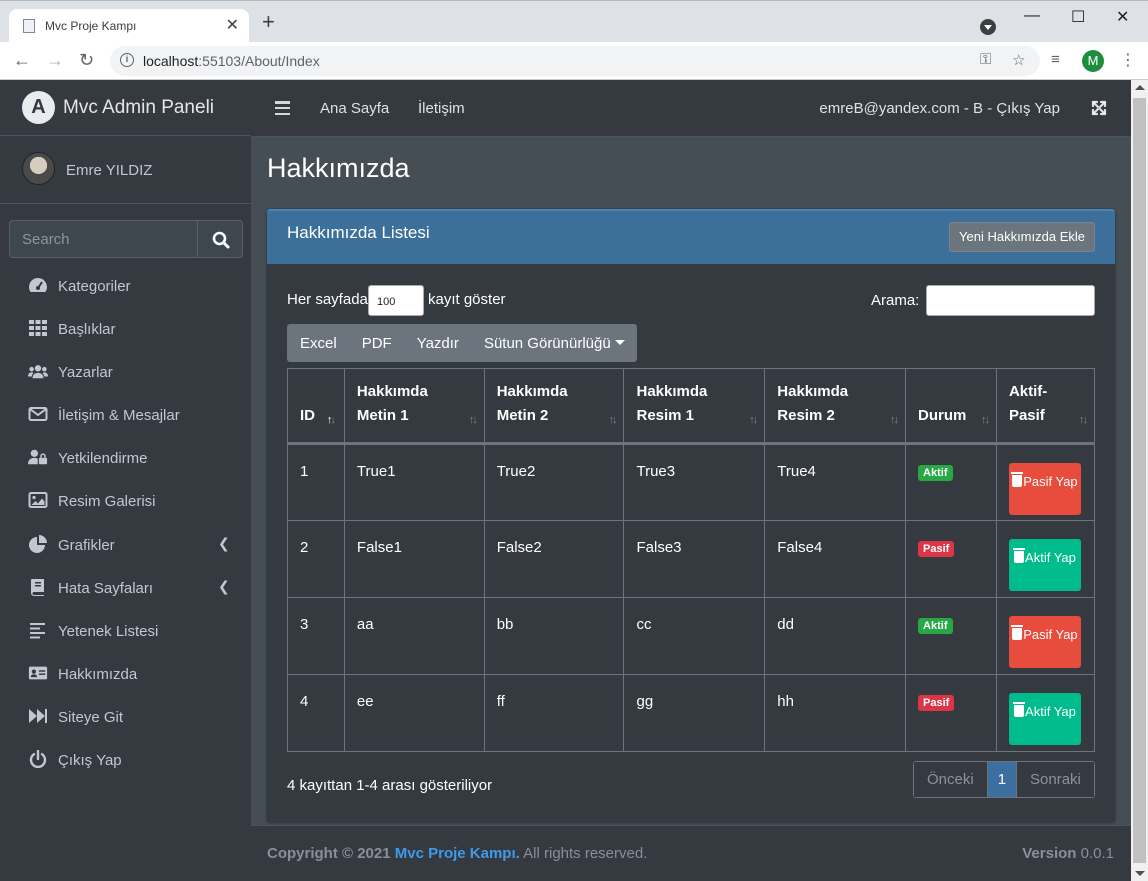 The height and width of the screenshot is (881, 1148). I want to click on status-badge: Aktif, so click(935, 473).